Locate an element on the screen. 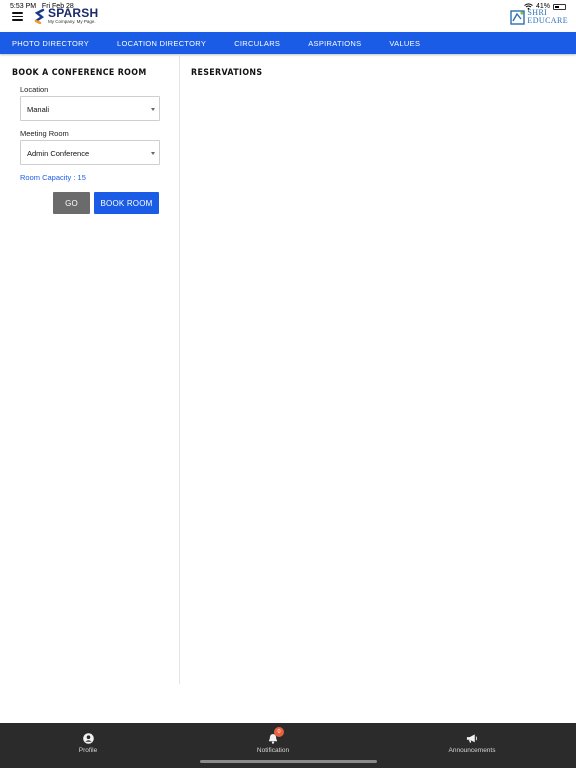 This screenshot has height=768, width=576. reservations-title: RESERVATIONS is located at coordinates (227, 73).